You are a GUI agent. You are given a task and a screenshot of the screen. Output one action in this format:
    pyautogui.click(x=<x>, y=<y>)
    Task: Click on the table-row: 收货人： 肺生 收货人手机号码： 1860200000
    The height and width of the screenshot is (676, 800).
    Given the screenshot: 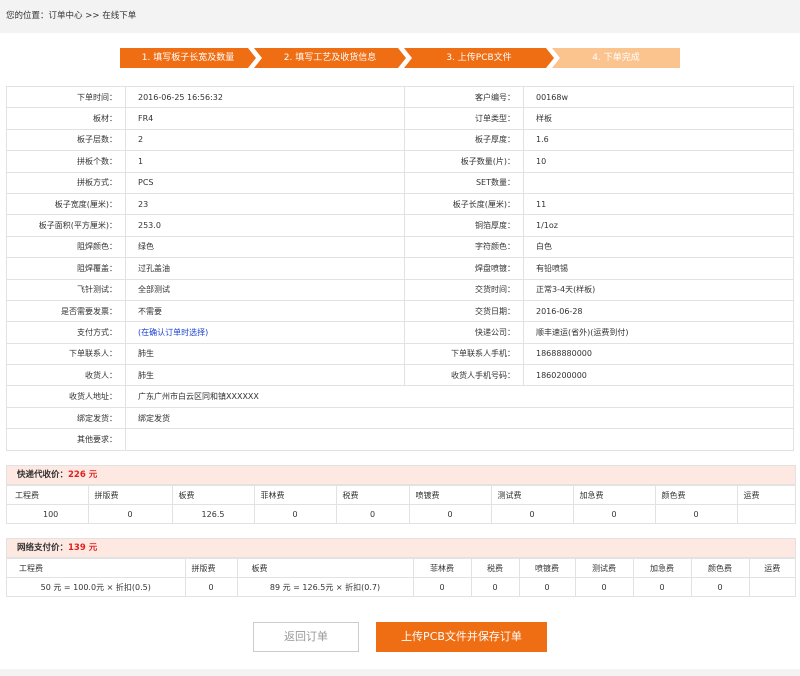 What is the action you would take?
    pyautogui.click(x=400, y=375)
    